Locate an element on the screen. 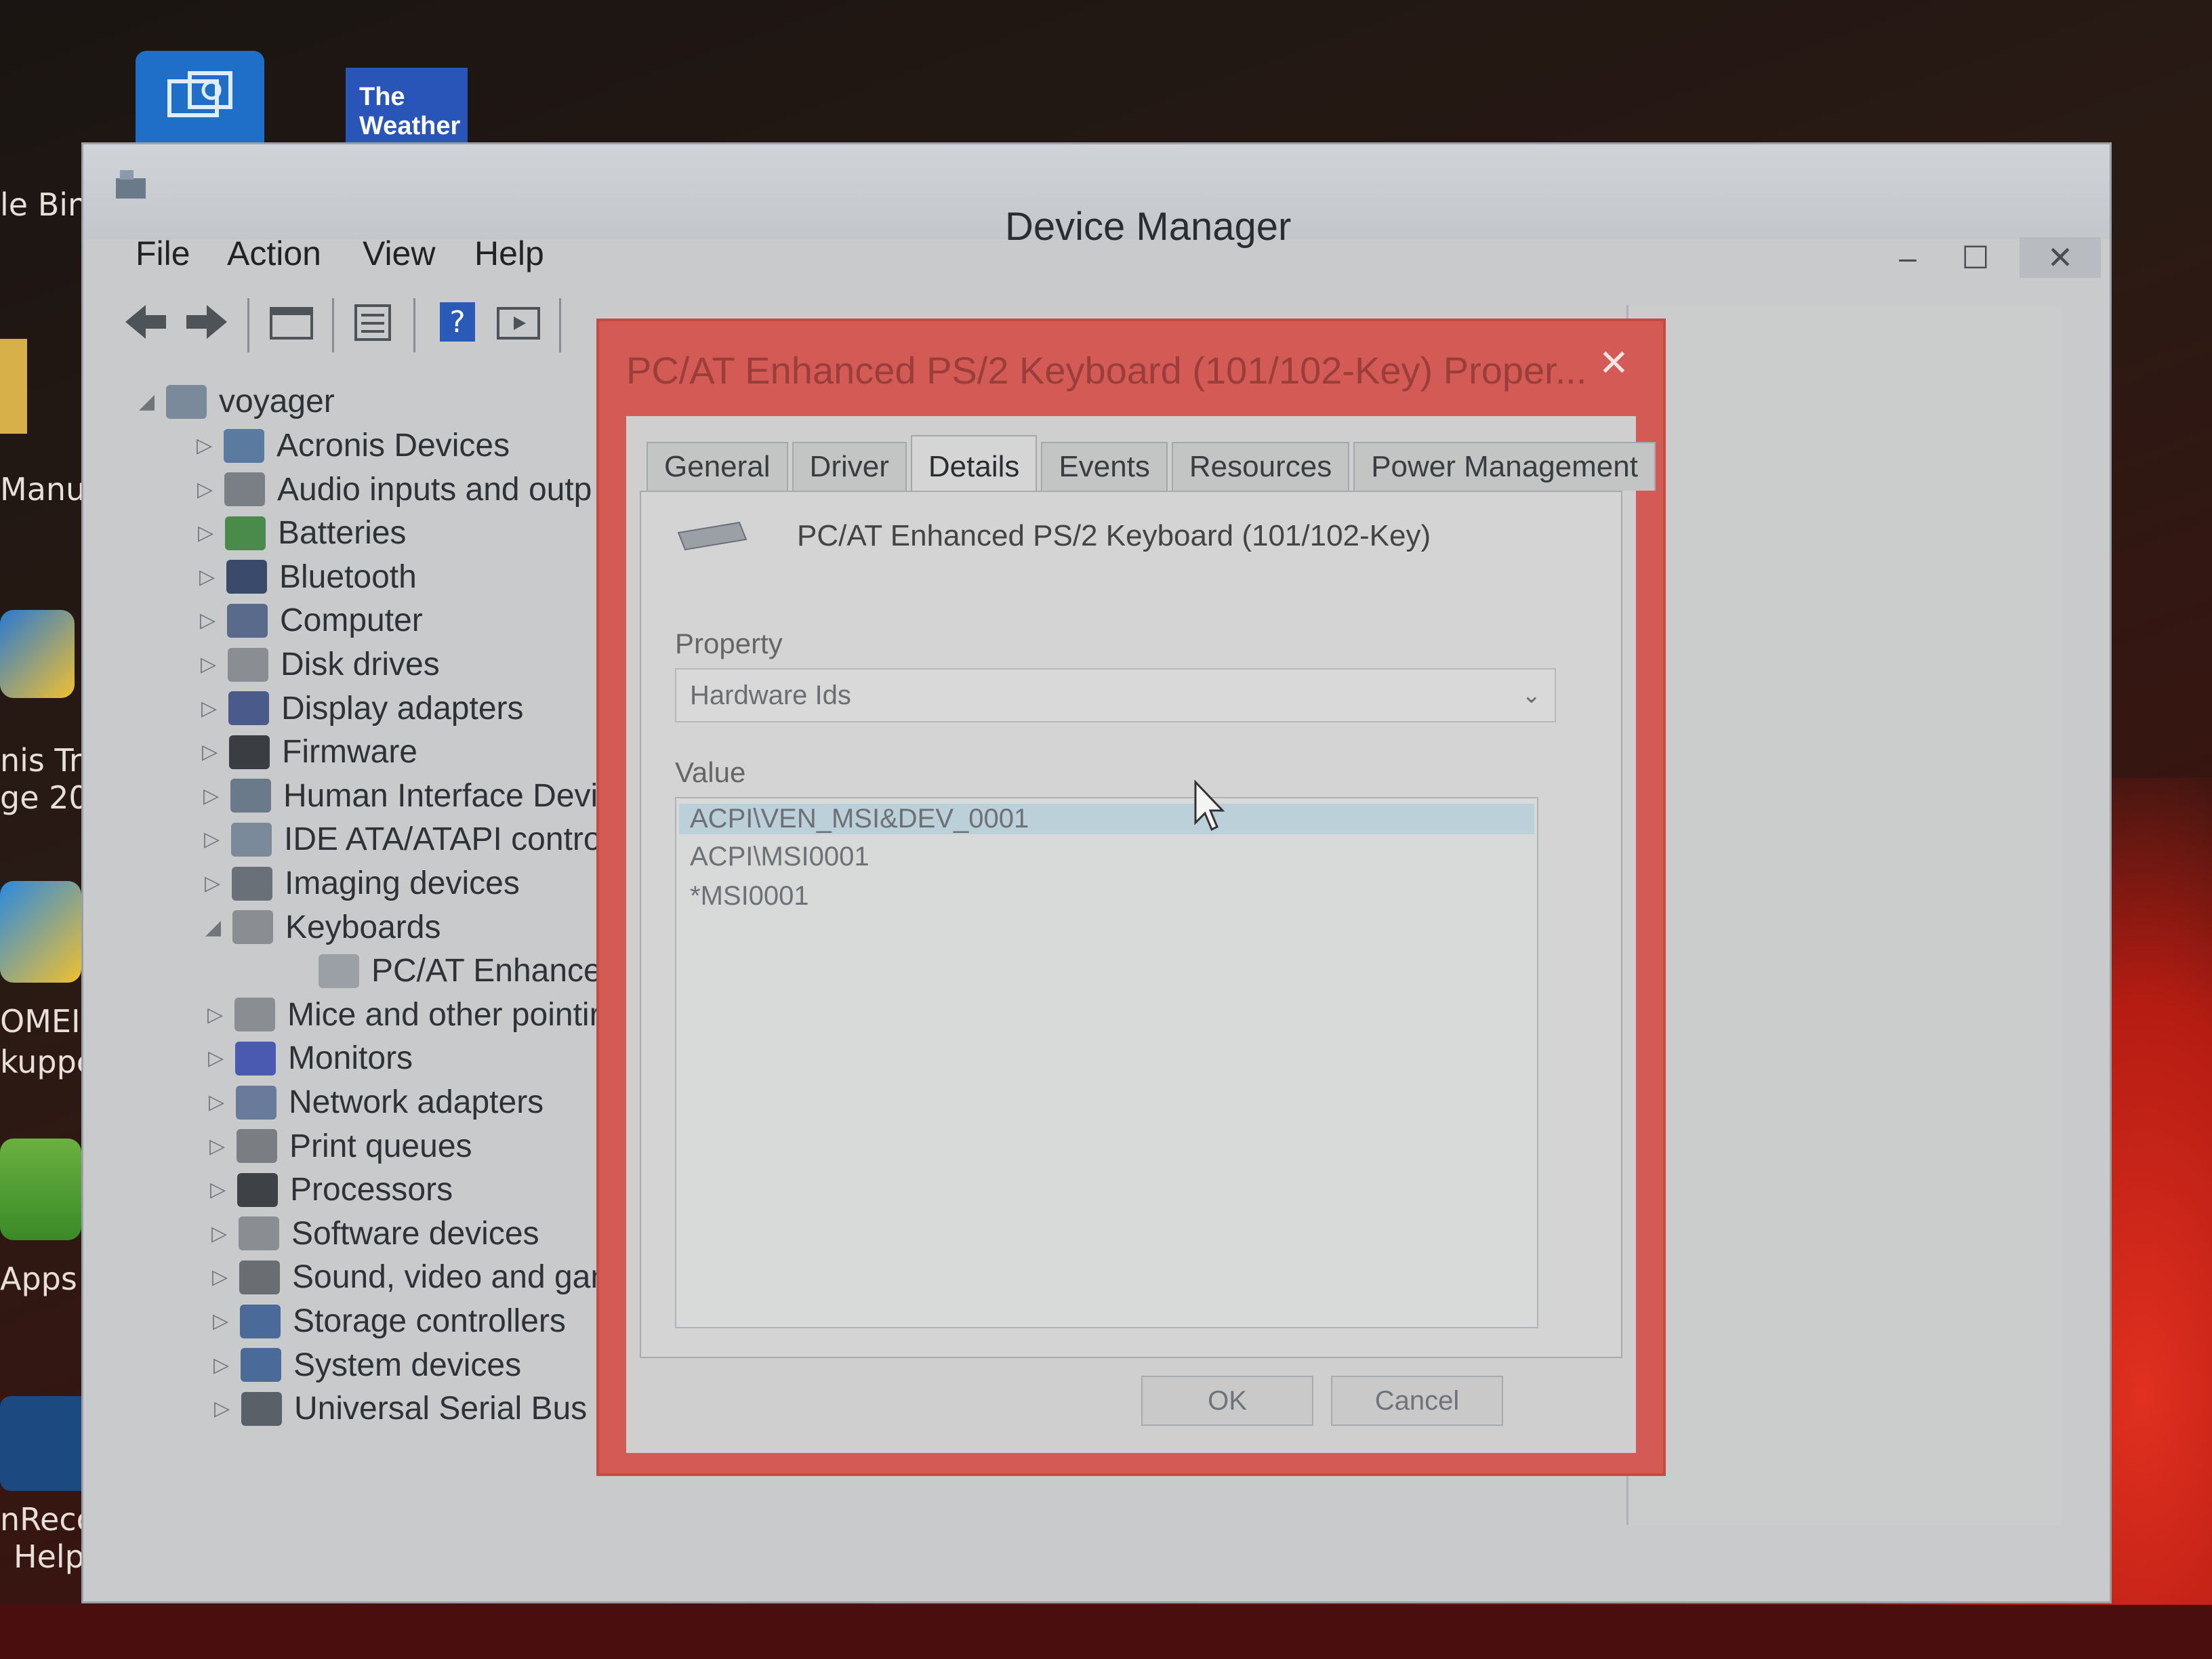 The width and height of the screenshot is (2212, 1659). close-button: ✕ is located at coordinates (2060, 257).